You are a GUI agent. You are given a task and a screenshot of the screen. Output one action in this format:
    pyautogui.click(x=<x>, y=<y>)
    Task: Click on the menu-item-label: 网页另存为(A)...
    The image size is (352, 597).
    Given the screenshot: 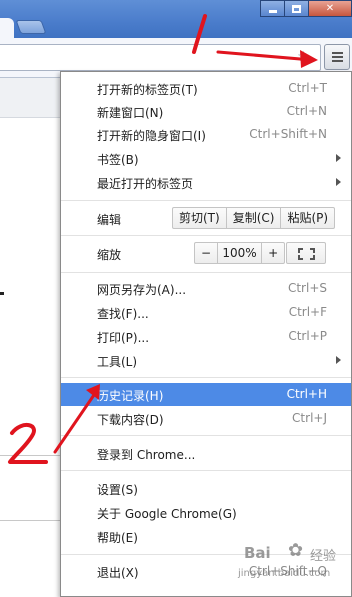 What is the action you would take?
    pyautogui.click(x=142, y=290)
    